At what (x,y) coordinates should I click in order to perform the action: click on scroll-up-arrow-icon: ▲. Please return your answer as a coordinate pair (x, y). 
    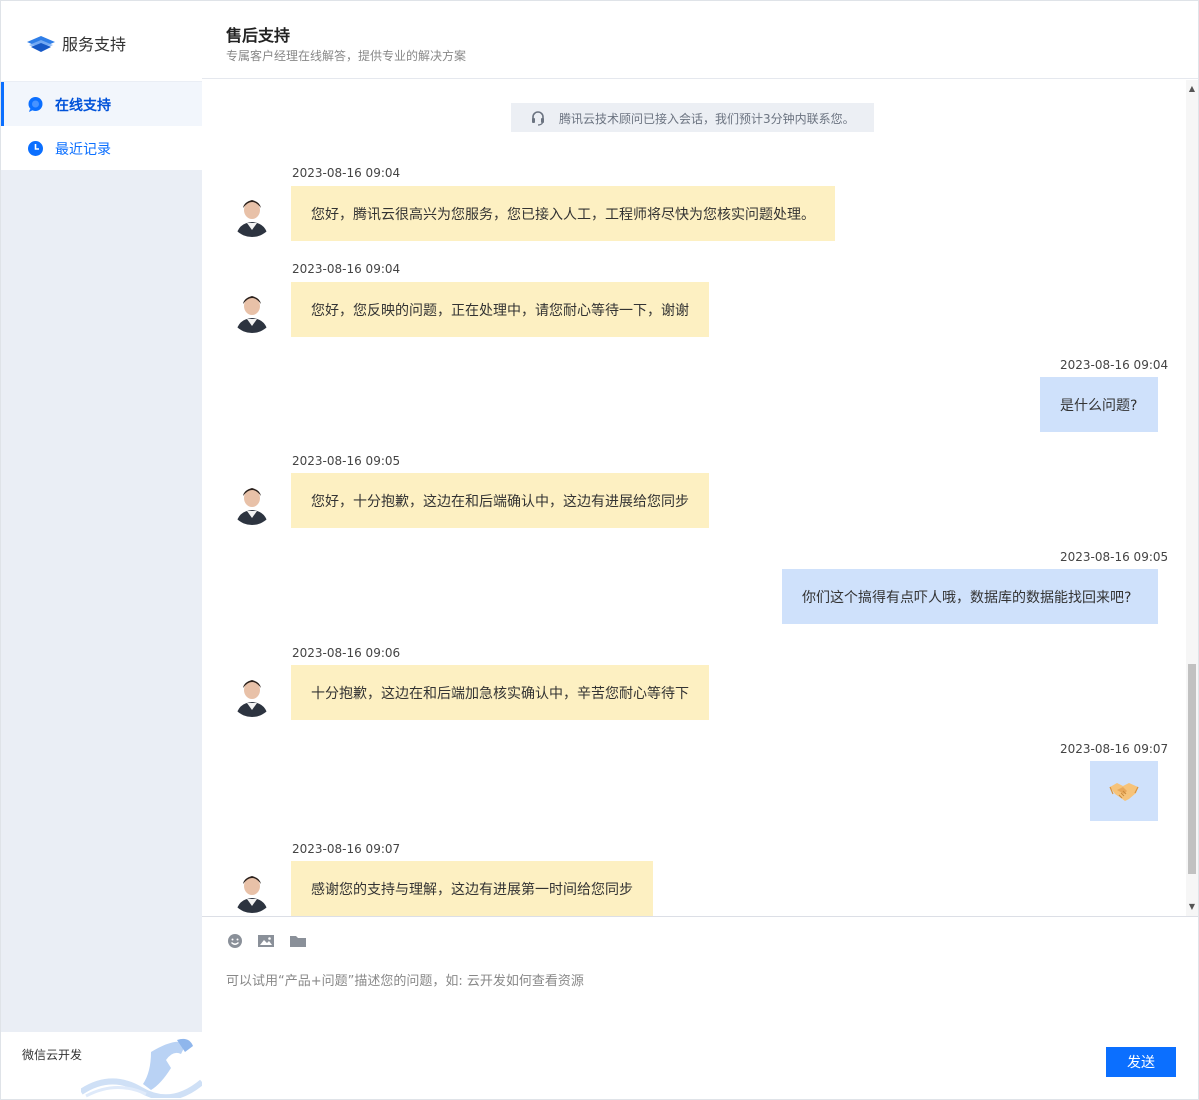
    Looking at the image, I should click on (1192, 89).